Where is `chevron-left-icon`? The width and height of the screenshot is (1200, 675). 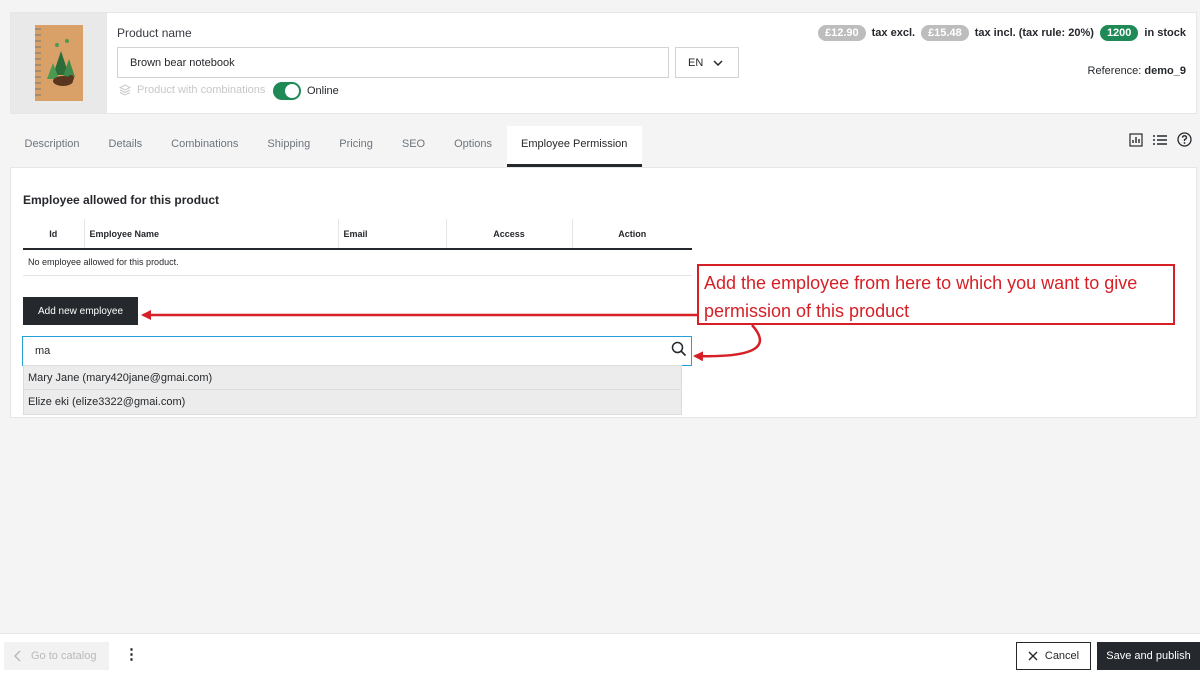
chevron-left-icon is located at coordinates (17, 656).